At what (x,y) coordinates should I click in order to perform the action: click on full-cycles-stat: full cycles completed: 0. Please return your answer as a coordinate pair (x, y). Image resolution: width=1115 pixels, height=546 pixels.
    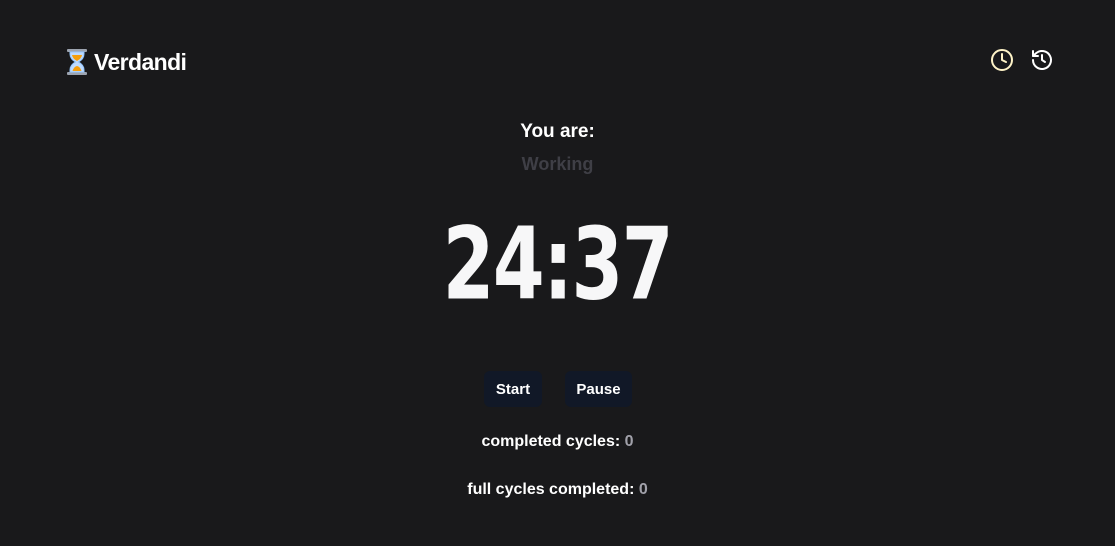
    Looking at the image, I should click on (557, 490).